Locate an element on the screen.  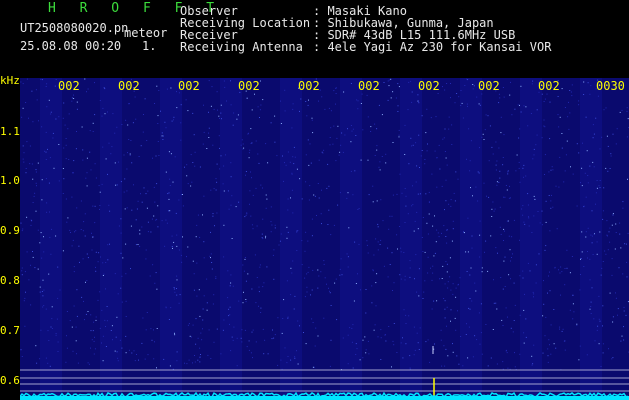
count: 1. is located at coordinates (149, 46).